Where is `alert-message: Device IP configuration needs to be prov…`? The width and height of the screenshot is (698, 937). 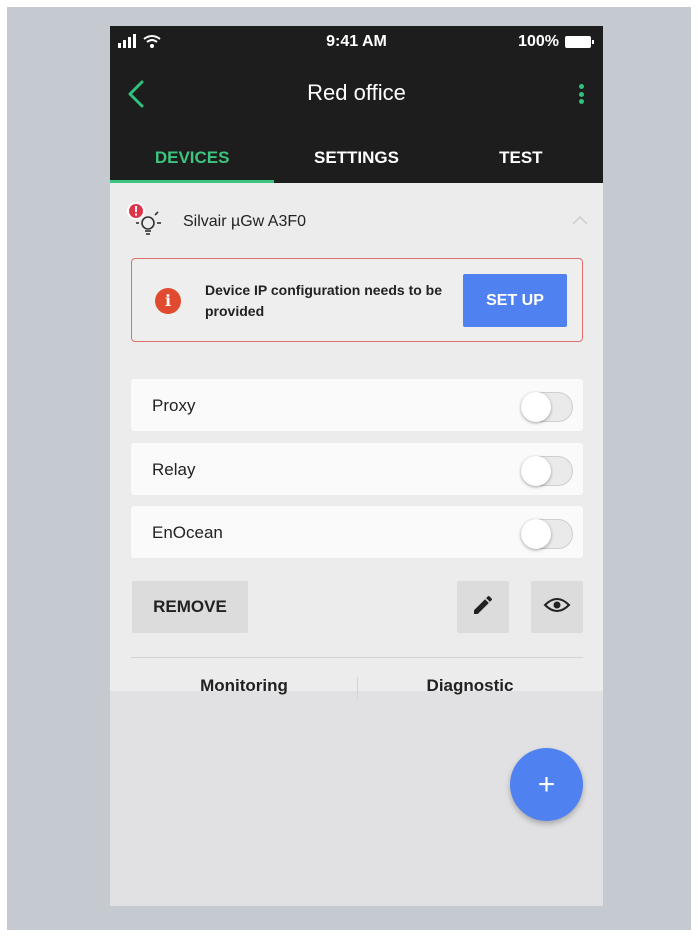 alert-message: Device IP configuration needs to be prov… is located at coordinates (324, 300).